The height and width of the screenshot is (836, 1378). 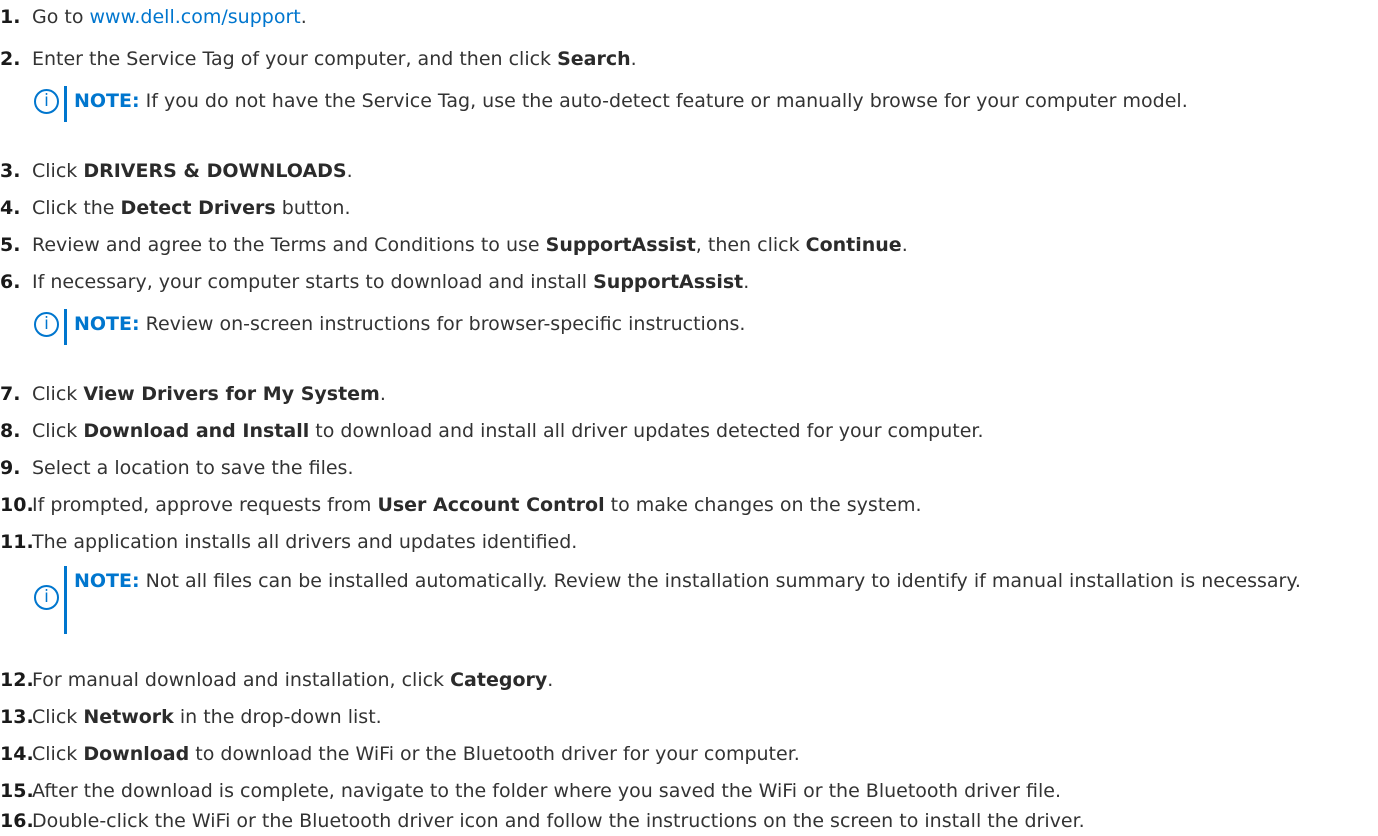 I want to click on step-number: 7., so click(x=10, y=394).